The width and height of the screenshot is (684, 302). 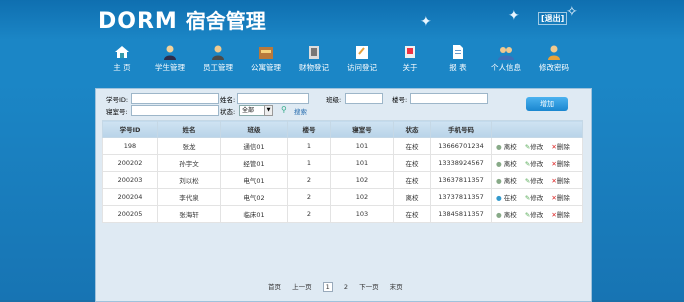 What do you see at coordinates (553, 18) in the screenshot?
I see `logout-button: [退出]` at bounding box center [553, 18].